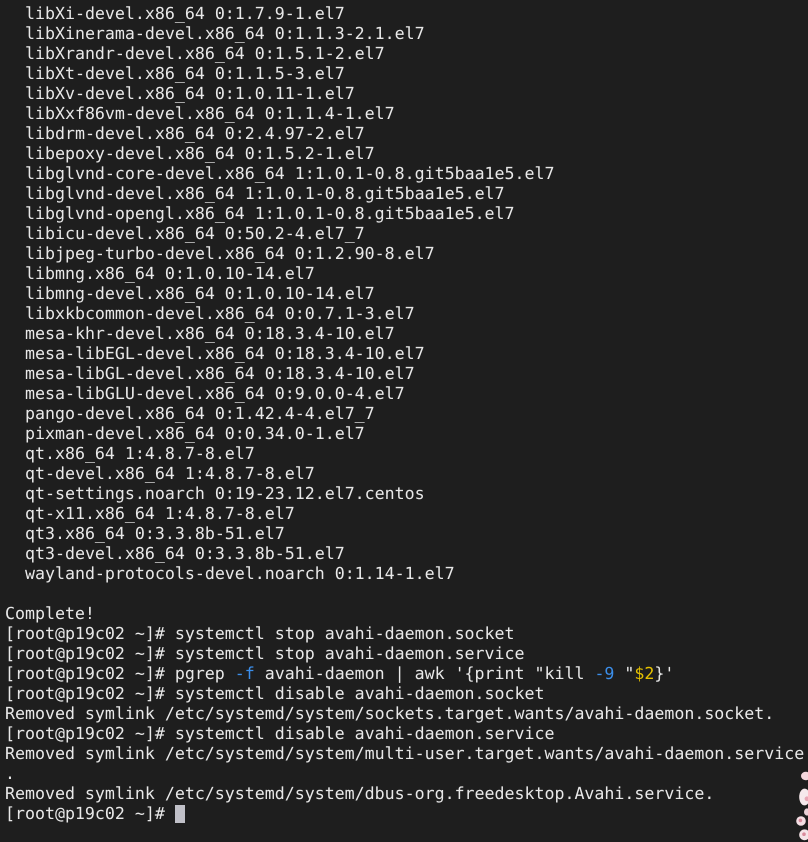 The height and width of the screenshot is (842, 808). Describe the element at coordinates (230, 254) in the screenshot. I see `package-line: libjpeg-turbo-devel.x86_64 0:1.2.90-8.el7` at that location.